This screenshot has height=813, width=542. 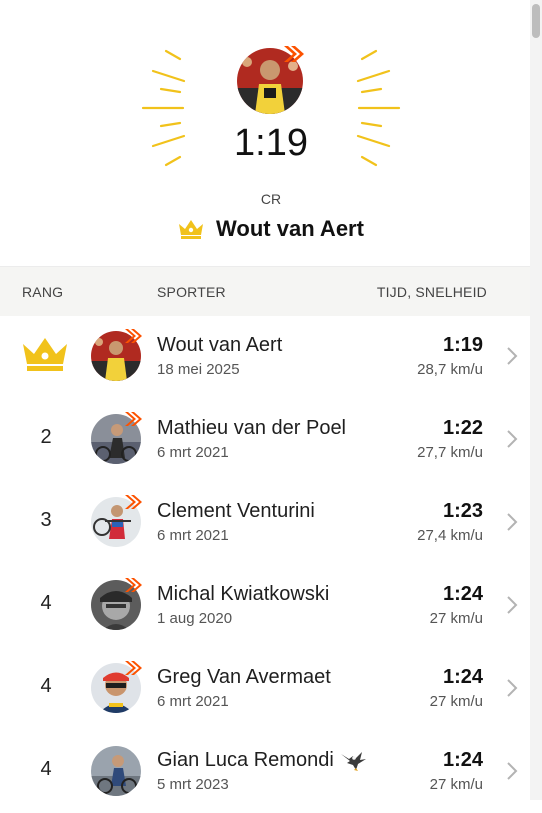 What do you see at coordinates (450, 452) in the screenshot?
I see `effort-speed: 27,7 km/u` at bounding box center [450, 452].